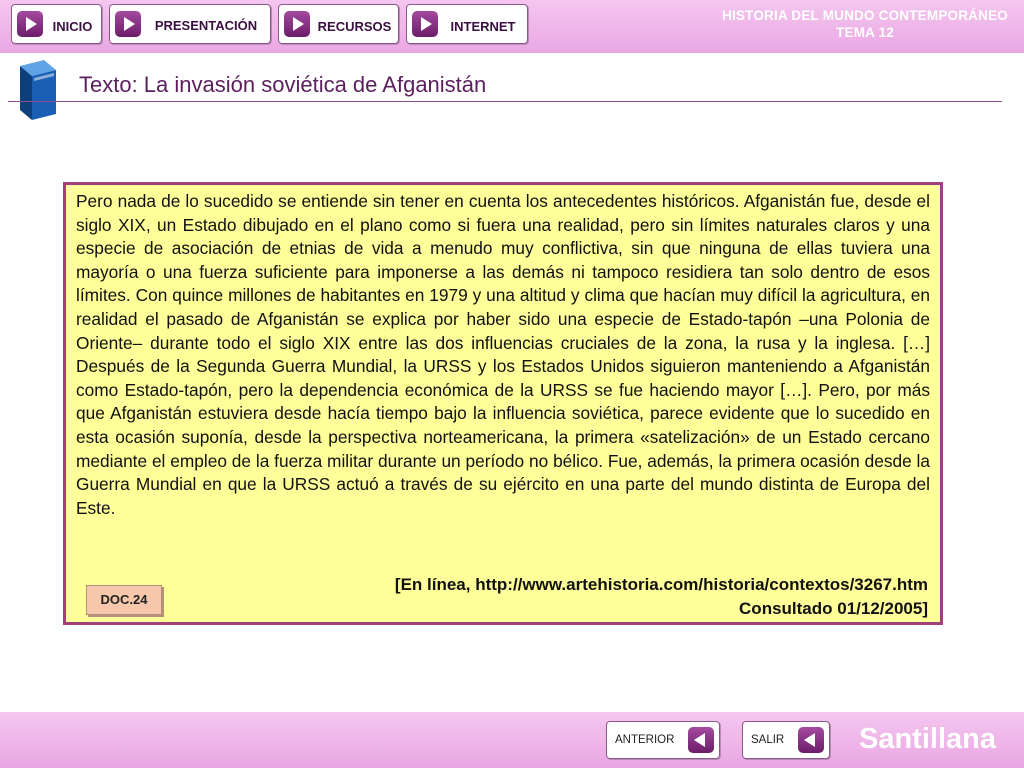 This screenshot has width=1024, height=768. Describe the element at coordinates (38, 90) in the screenshot. I see `book-icon` at that location.